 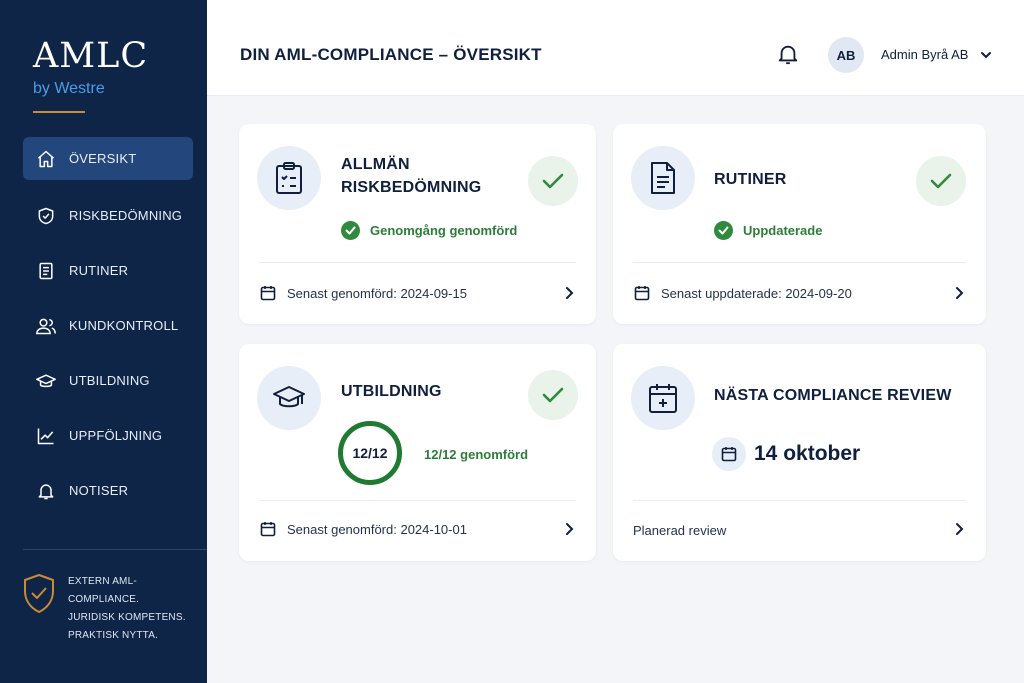 What do you see at coordinates (59, 112) in the screenshot?
I see `brand-underline` at bounding box center [59, 112].